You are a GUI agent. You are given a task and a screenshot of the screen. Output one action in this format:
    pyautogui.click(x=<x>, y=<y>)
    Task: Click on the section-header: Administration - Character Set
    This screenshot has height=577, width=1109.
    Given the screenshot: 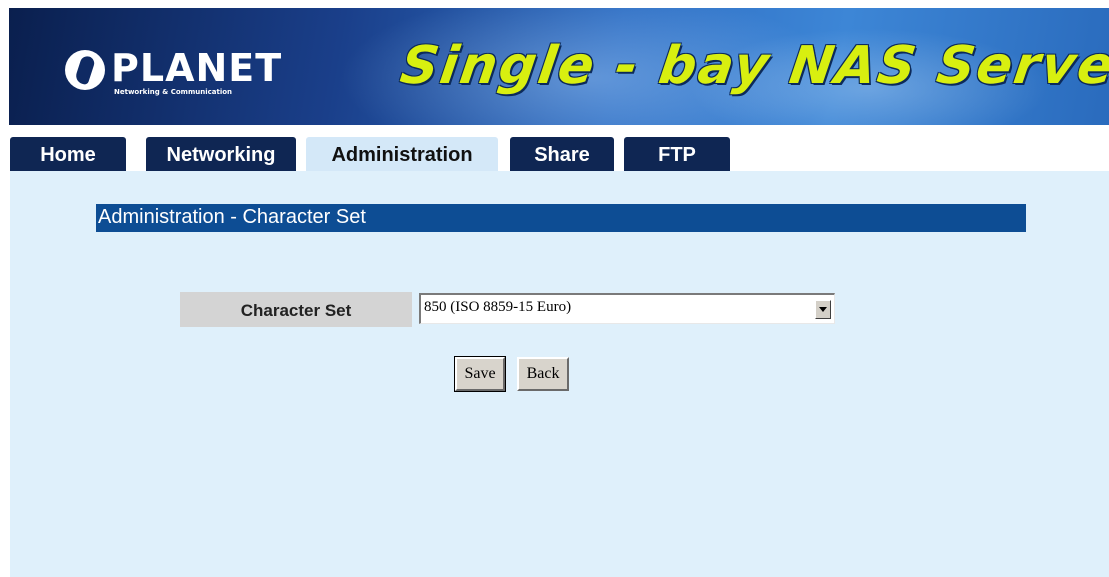 What is the action you would take?
    pyautogui.click(x=561, y=218)
    